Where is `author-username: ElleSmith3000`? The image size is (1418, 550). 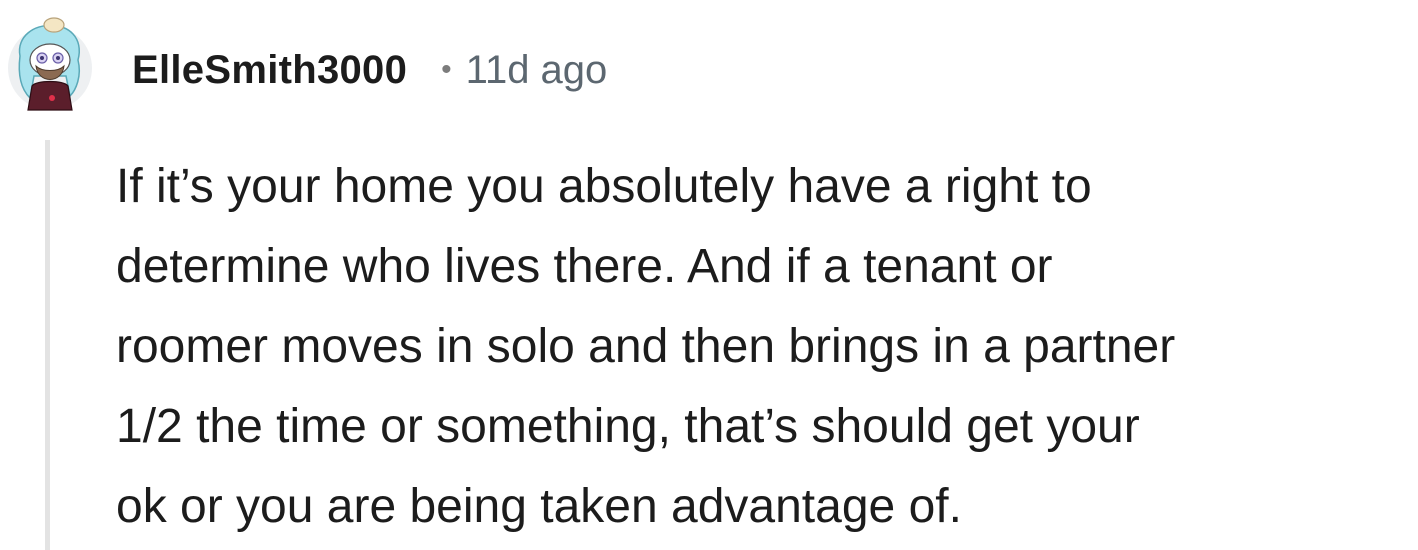 author-username: ElleSmith3000 is located at coordinates (269, 70).